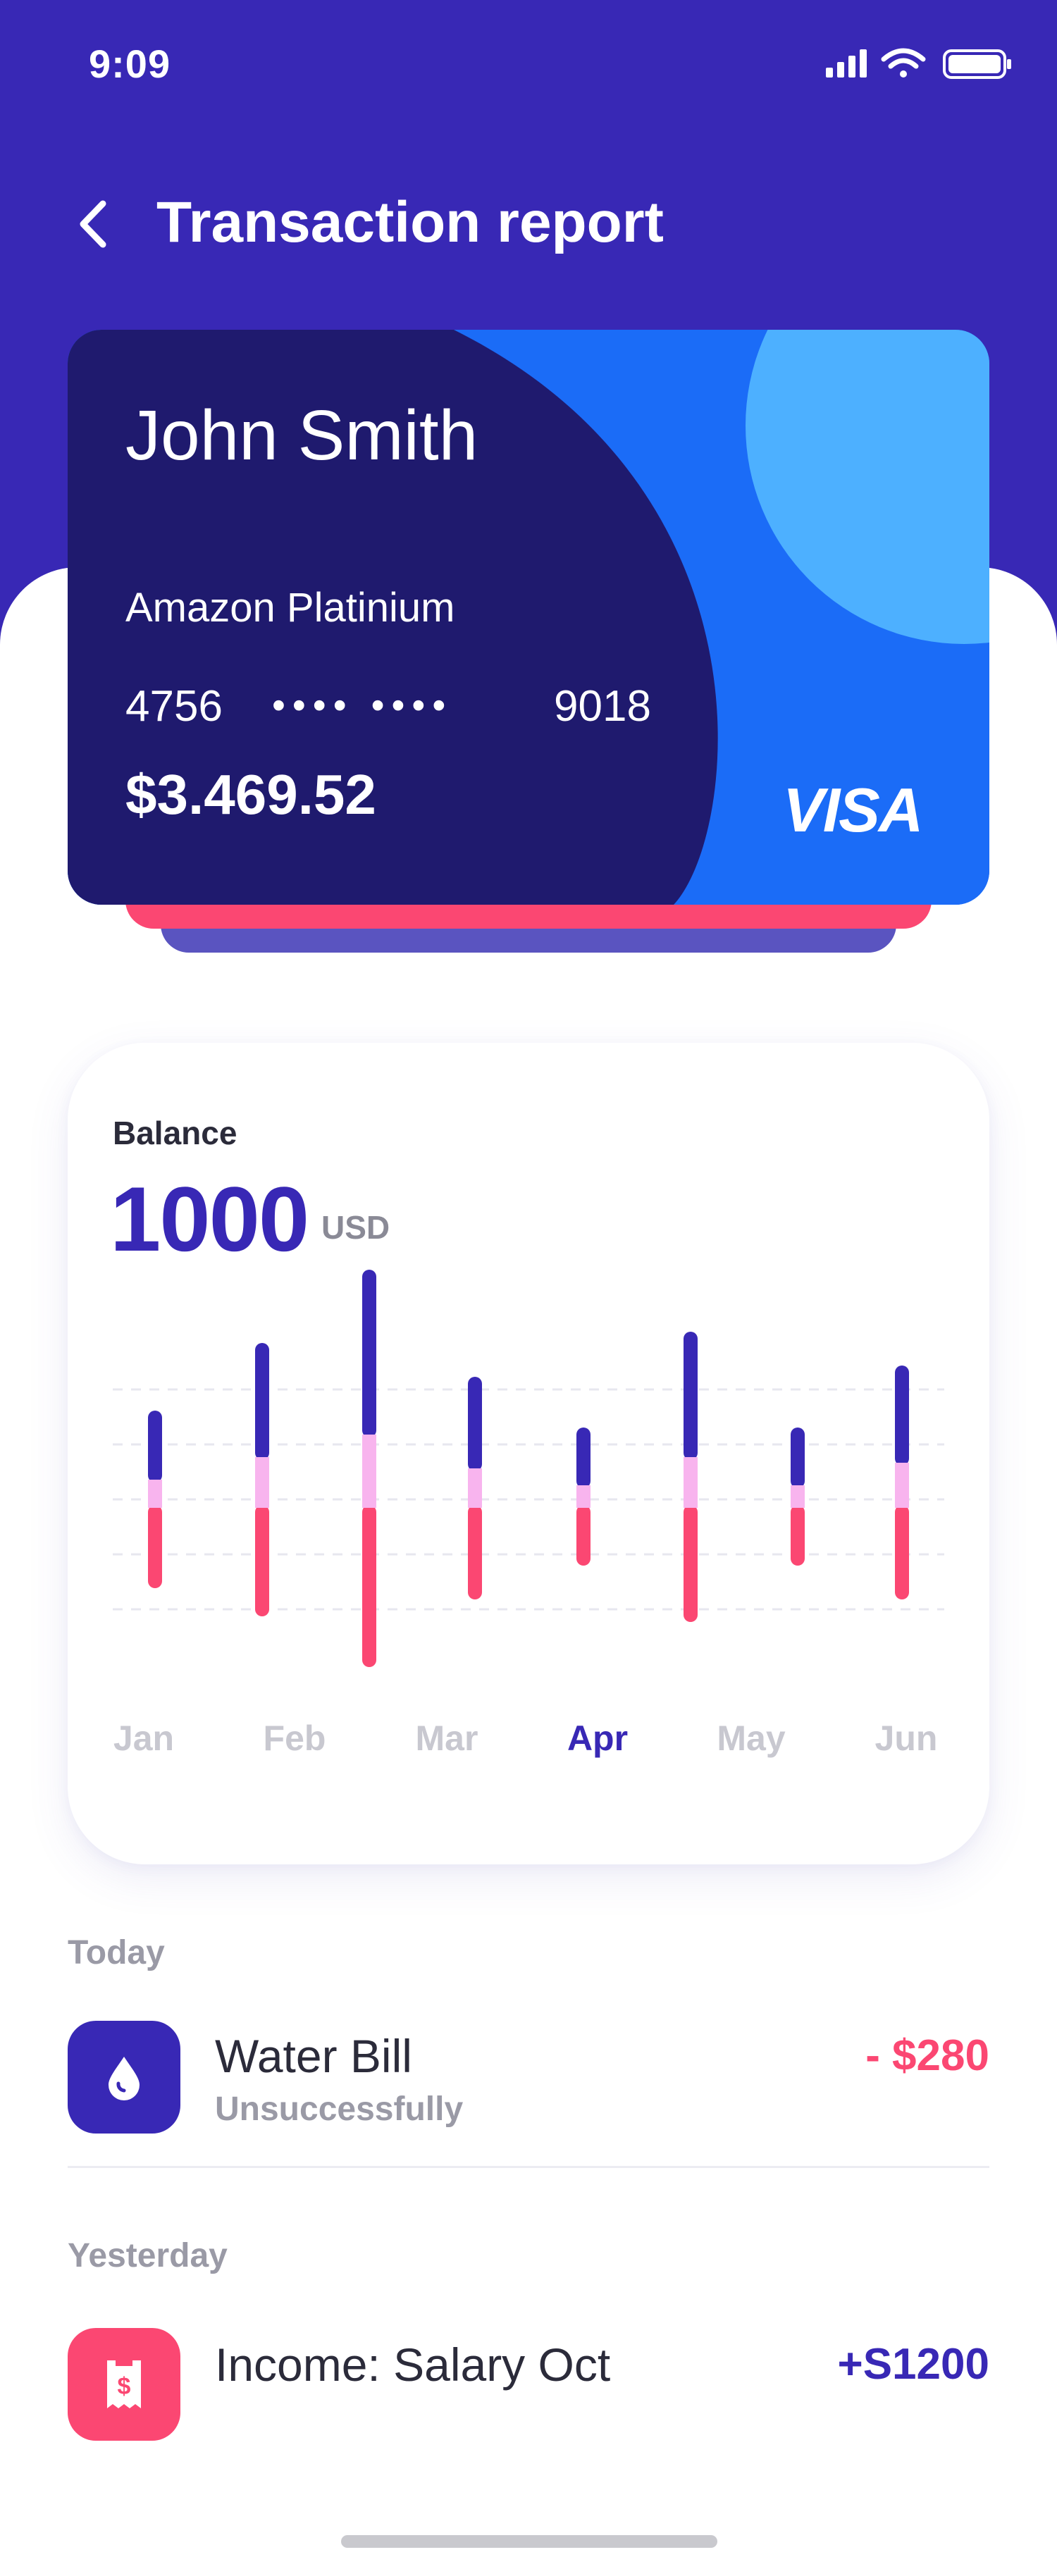 The image size is (1057, 2576). I want to click on transaction-title: Income: Salary Oct, so click(412, 2364).